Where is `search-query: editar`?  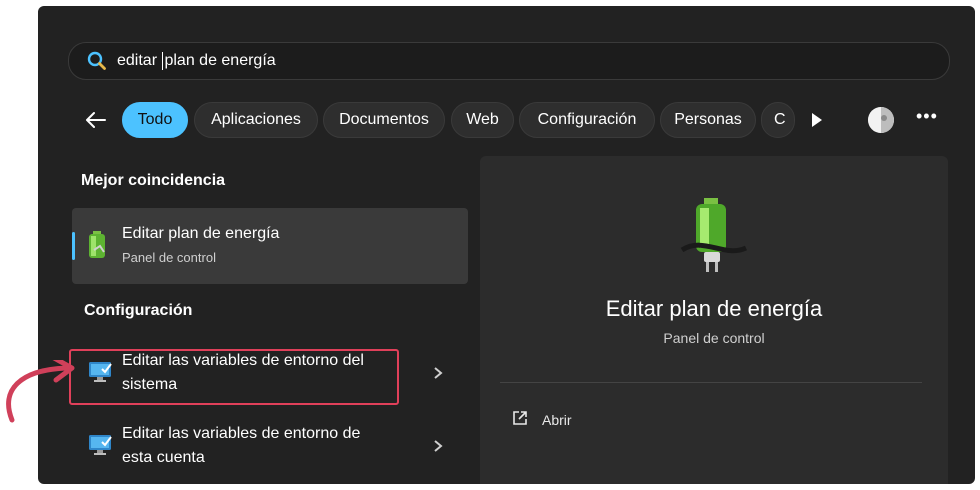
search-query: editar is located at coordinates (139, 61).